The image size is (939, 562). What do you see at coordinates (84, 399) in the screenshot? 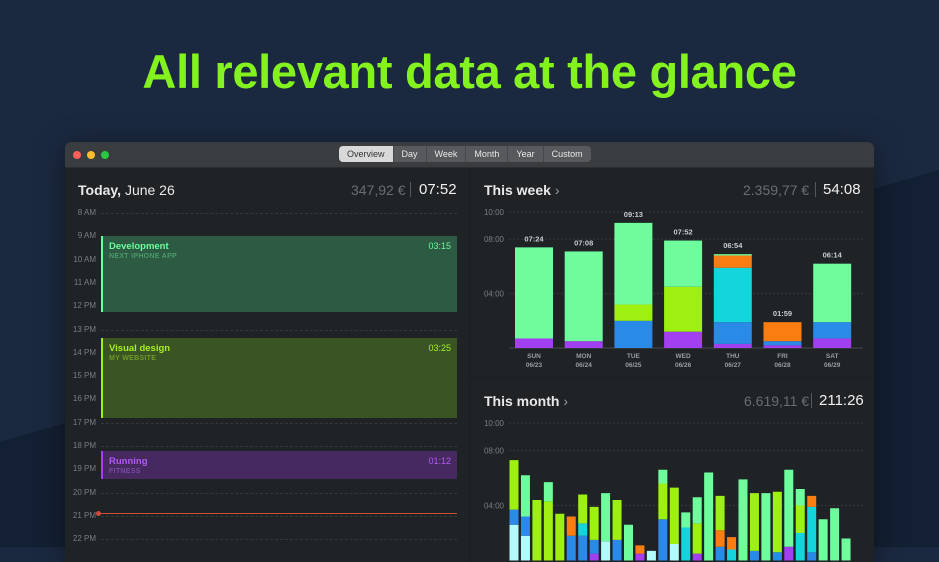
I see `hour-label: 16 PM` at bounding box center [84, 399].